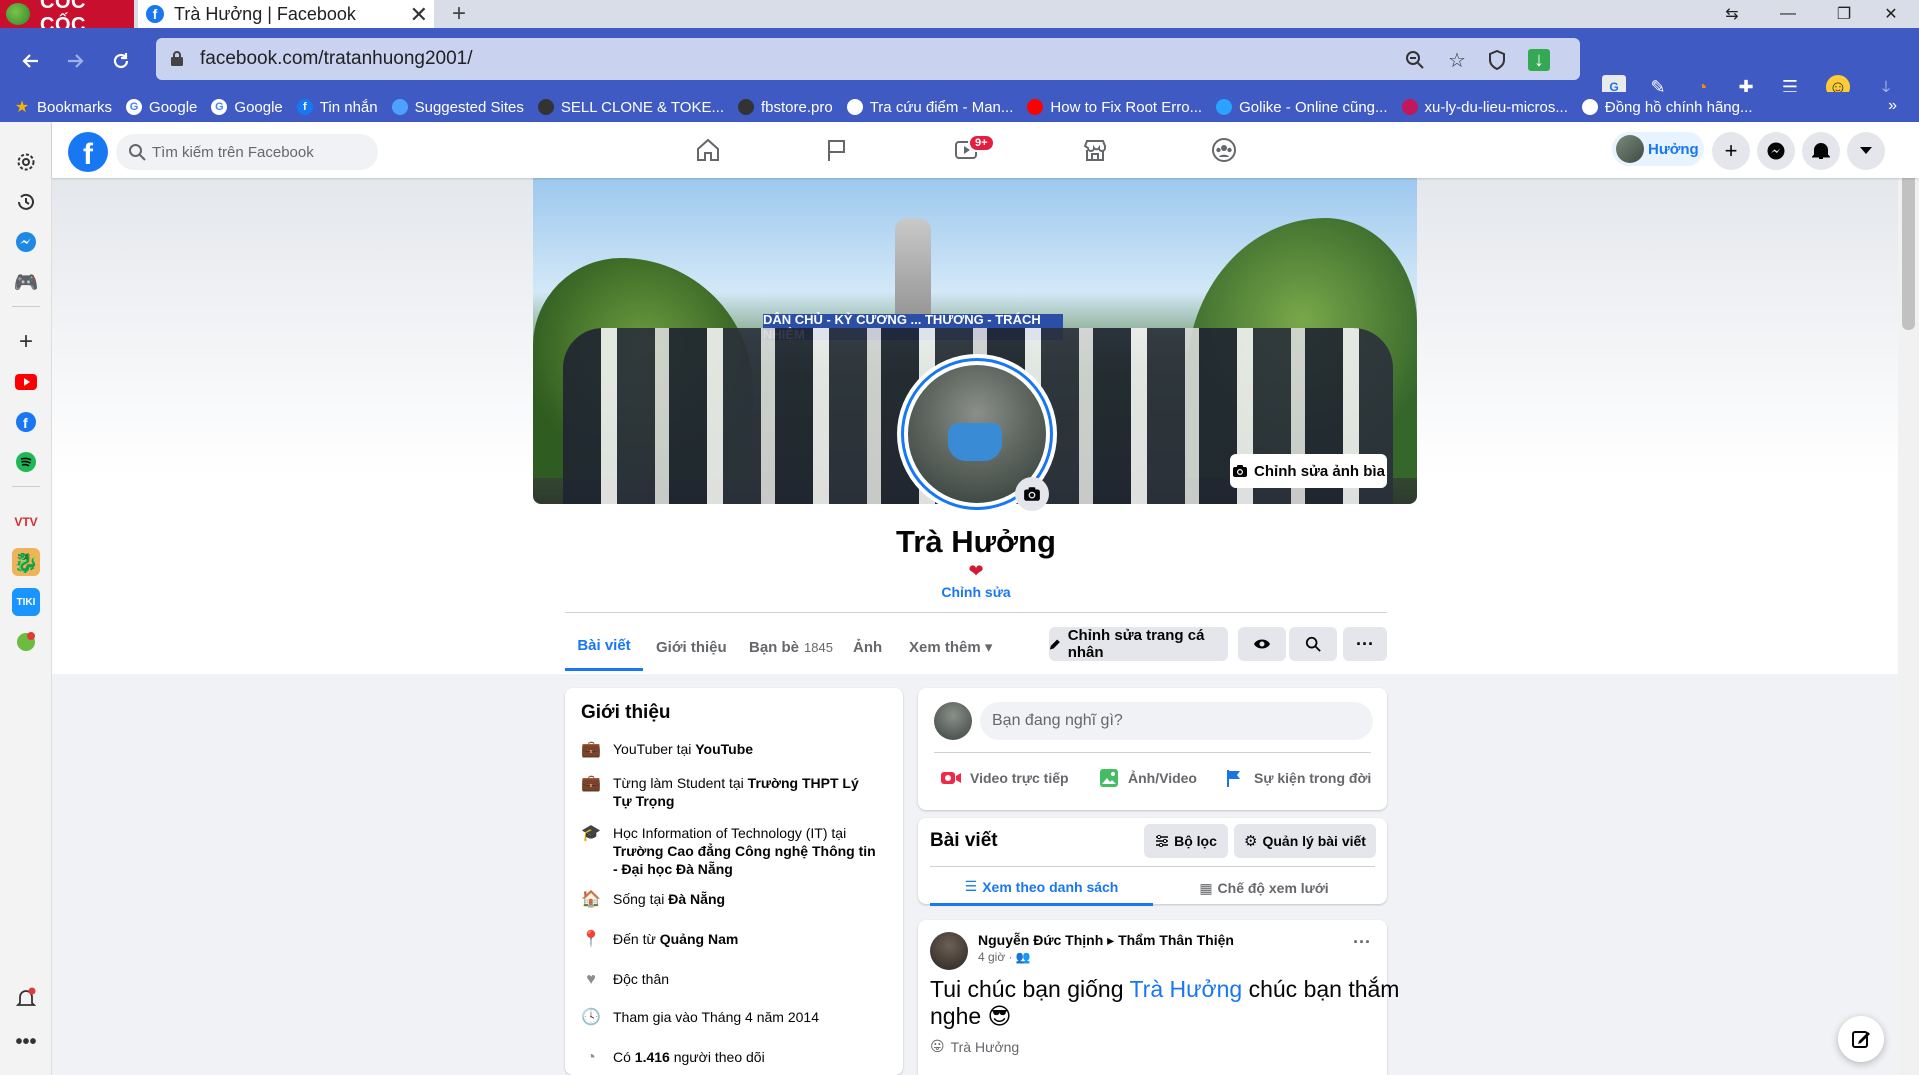  Describe the element at coordinates (1415, 60) in the screenshot. I see `zoom-icon` at that location.